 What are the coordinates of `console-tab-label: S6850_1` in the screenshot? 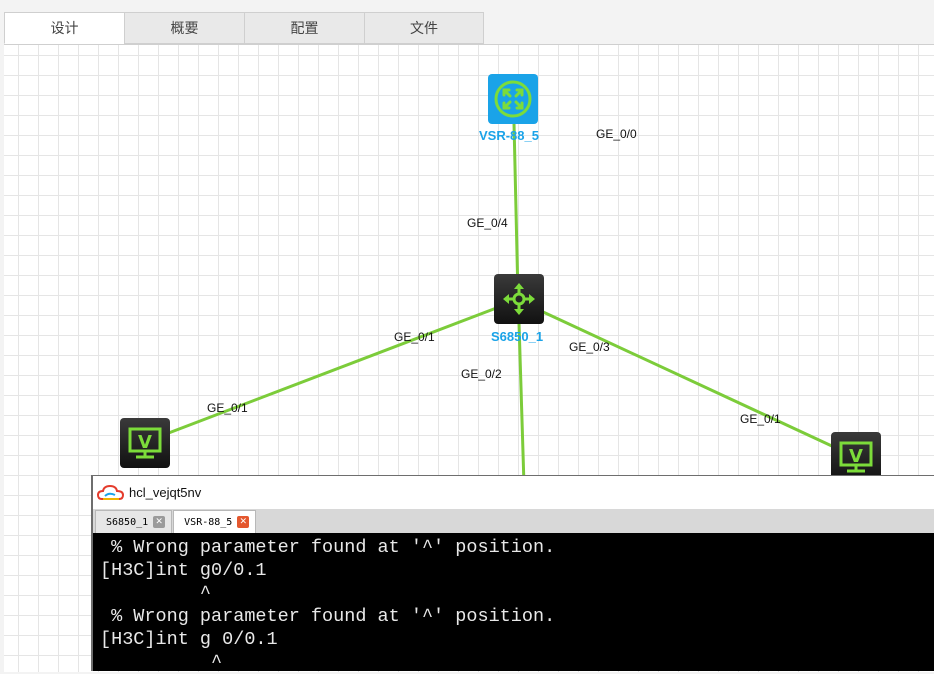 It's located at (127, 522).